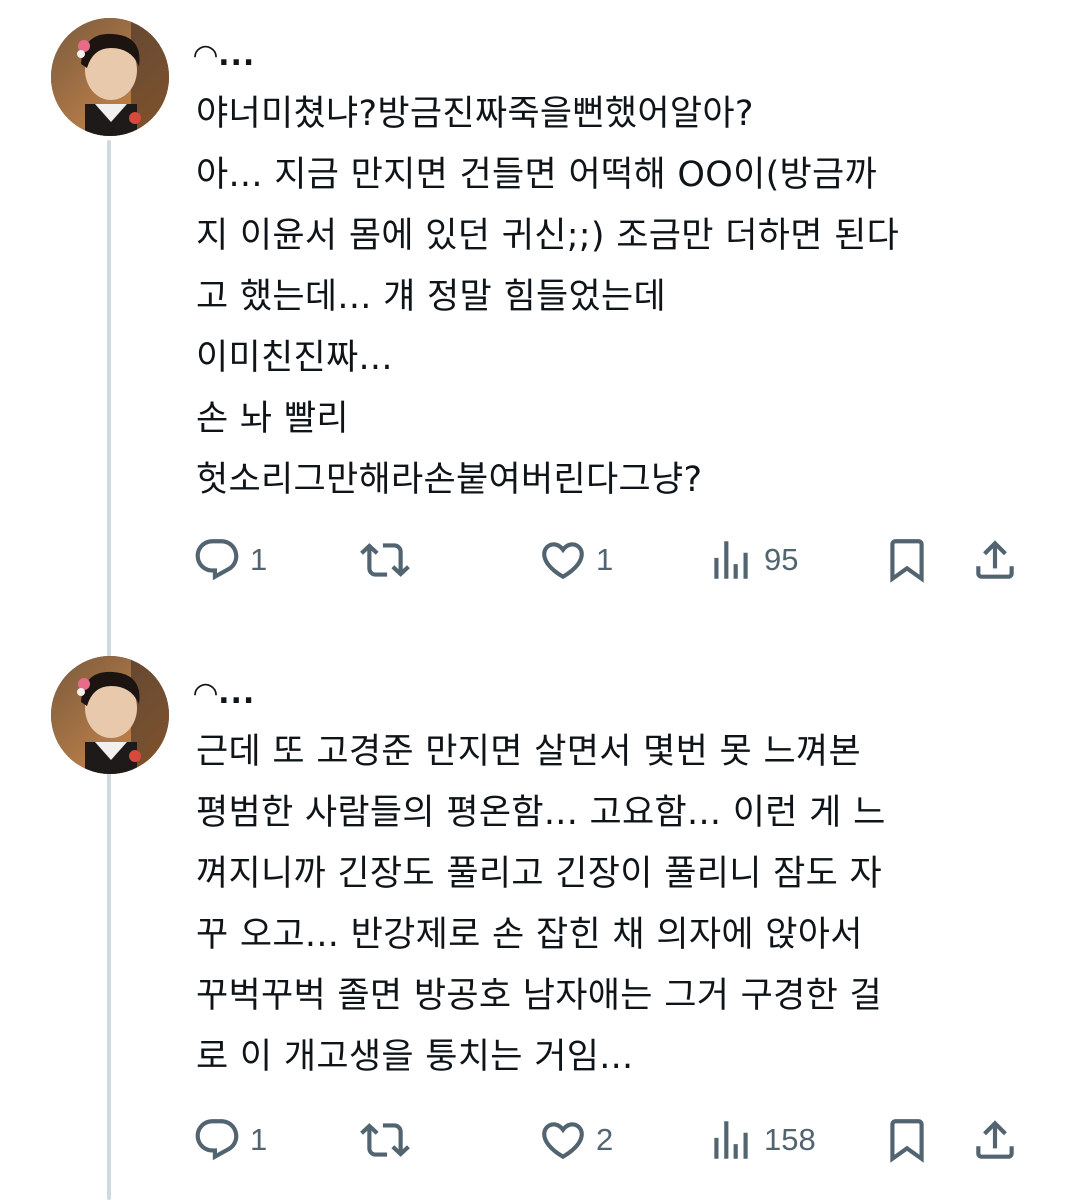 The height and width of the screenshot is (1200, 1076). What do you see at coordinates (752, 560) in the screenshot?
I see `views-button: 95` at bounding box center [752, 560].